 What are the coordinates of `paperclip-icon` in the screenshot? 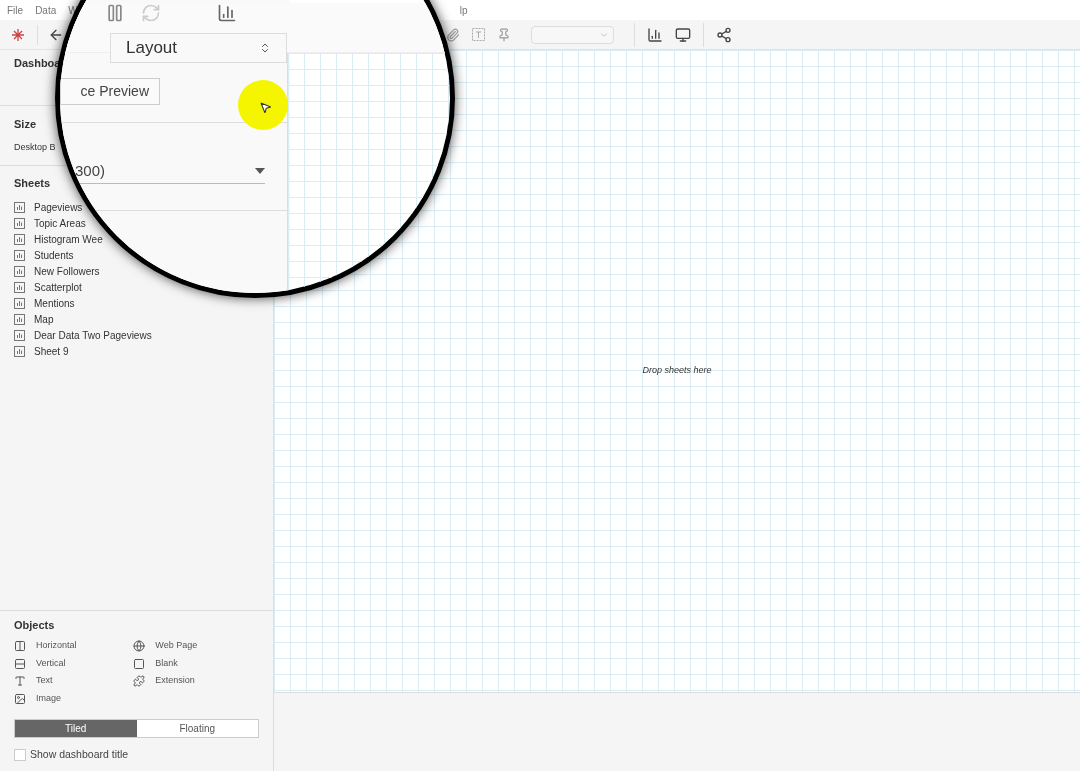 It's located at (453, 34).